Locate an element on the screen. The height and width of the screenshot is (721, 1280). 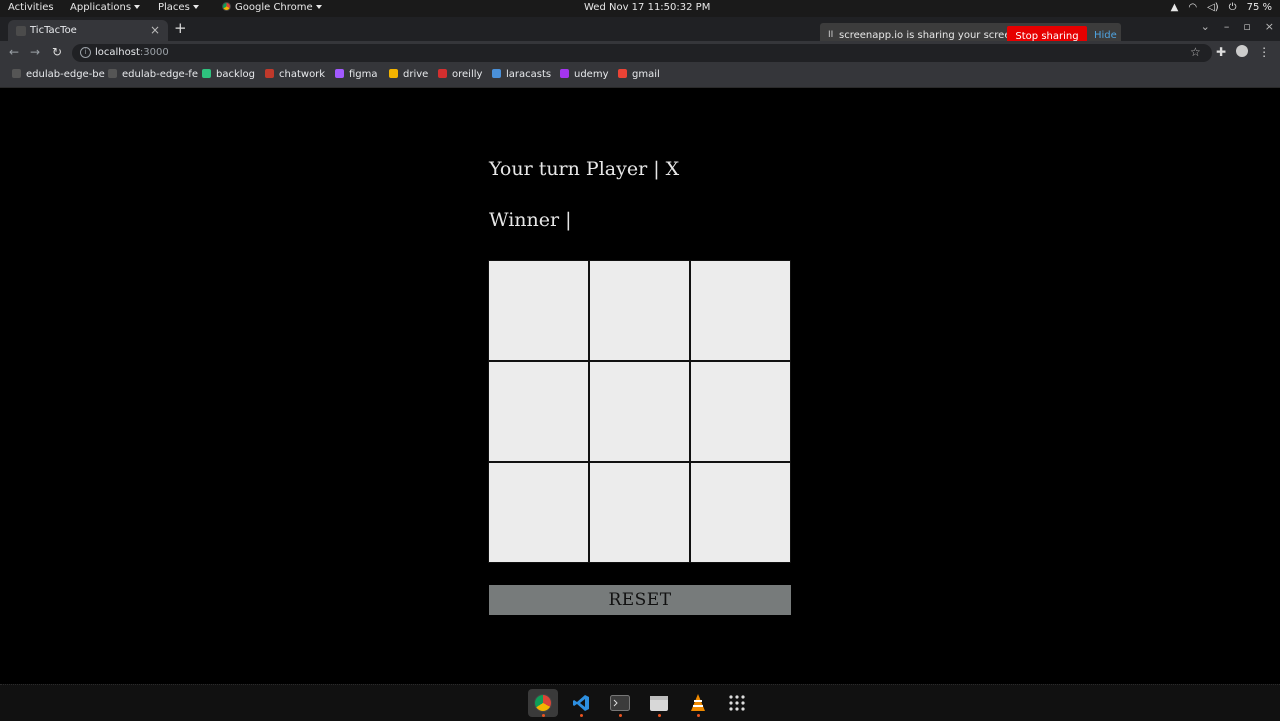
address-bar: i localhost:3000 is located at coordinates (642, 53).